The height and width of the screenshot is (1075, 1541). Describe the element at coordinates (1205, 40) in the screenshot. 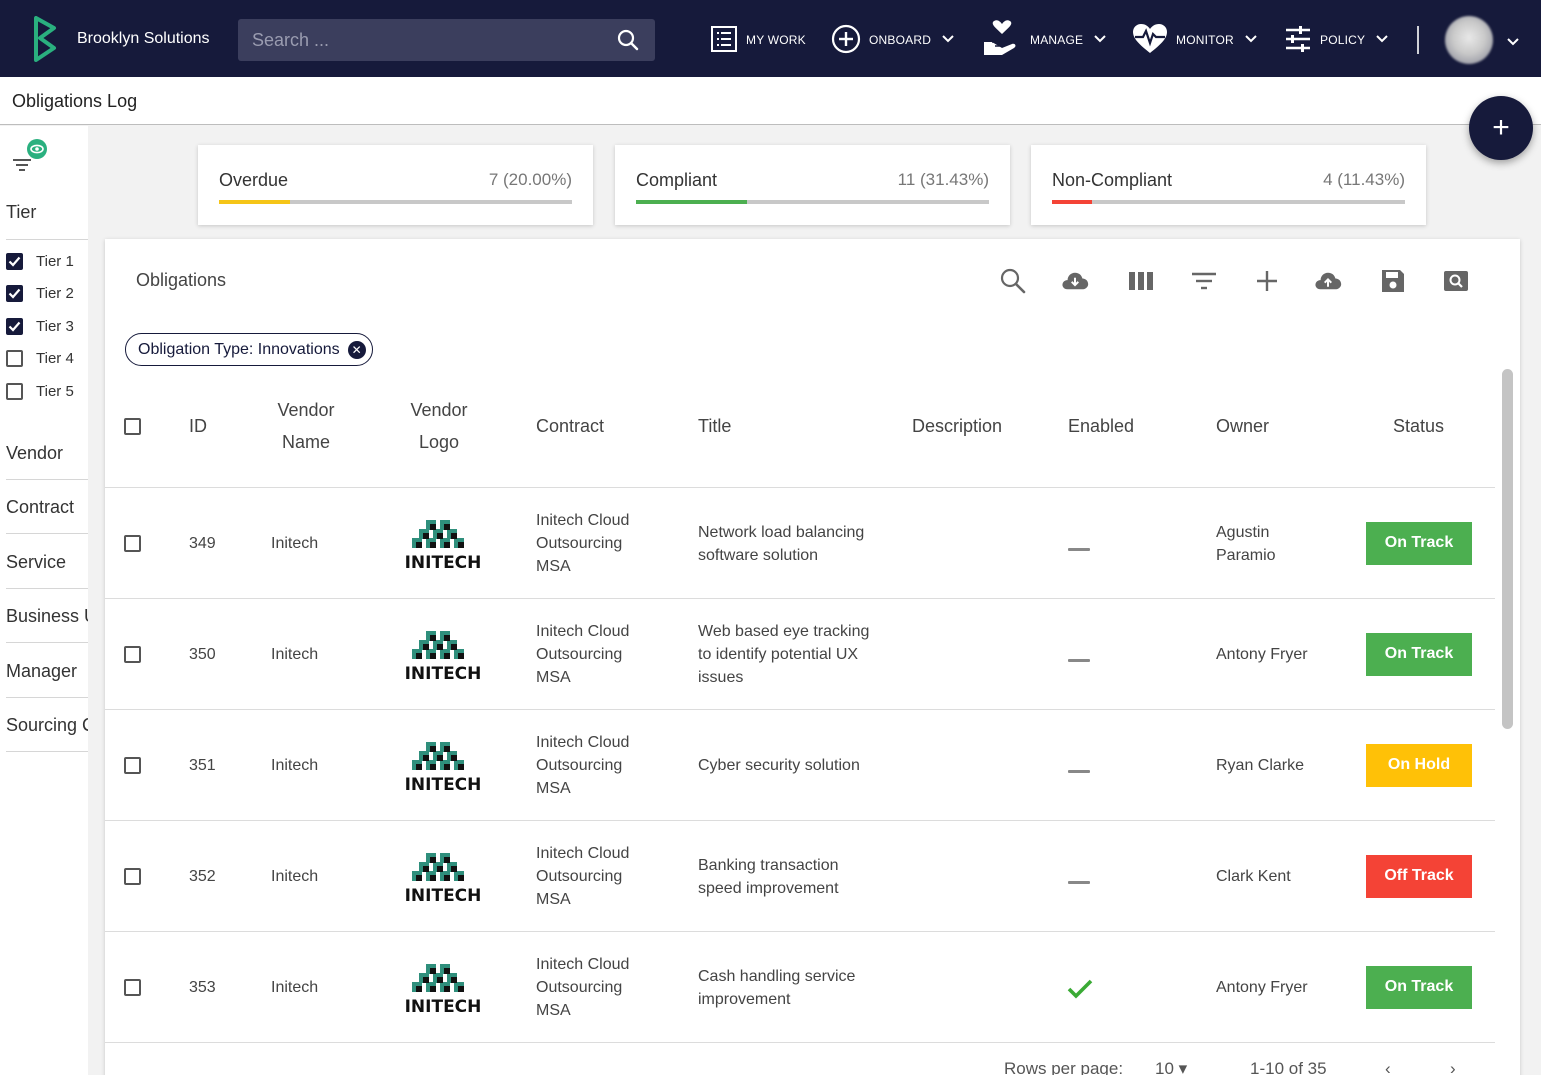

I see `nav-monitor-label: MONITOR` at that location.